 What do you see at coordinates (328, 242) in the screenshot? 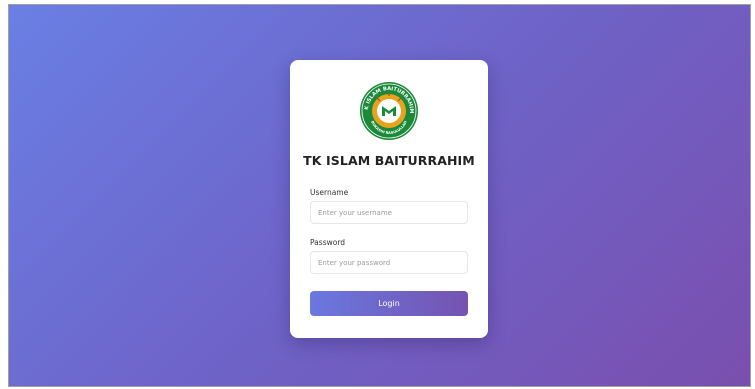
I see `password-label: Password` at bounding box center [328, 242].